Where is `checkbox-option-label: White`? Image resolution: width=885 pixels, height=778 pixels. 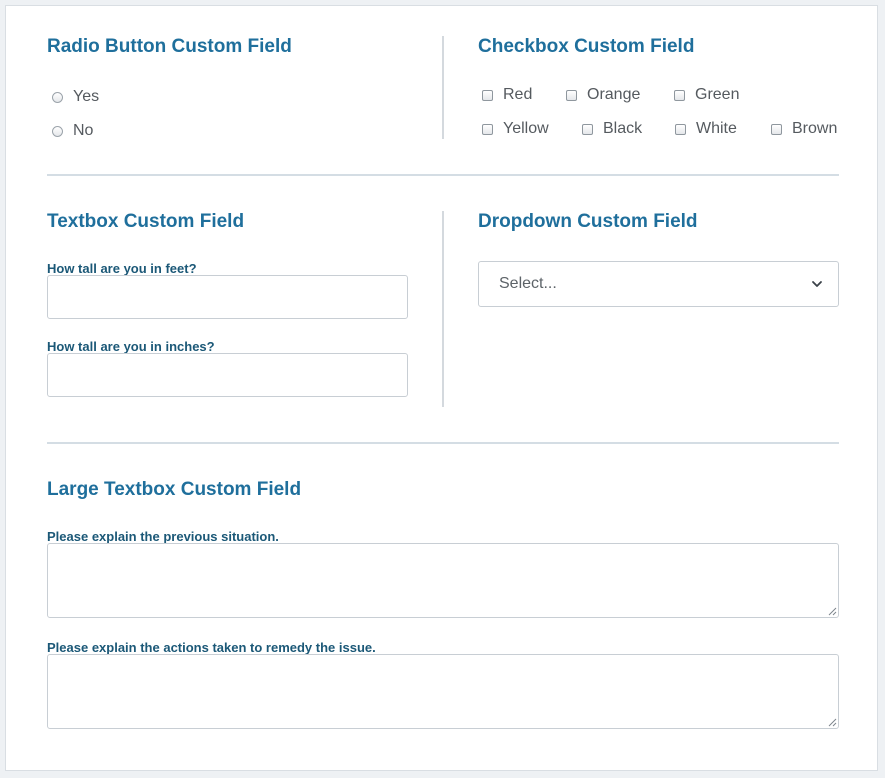
checkbox-option-label: White is located at coordinates (716, 128).